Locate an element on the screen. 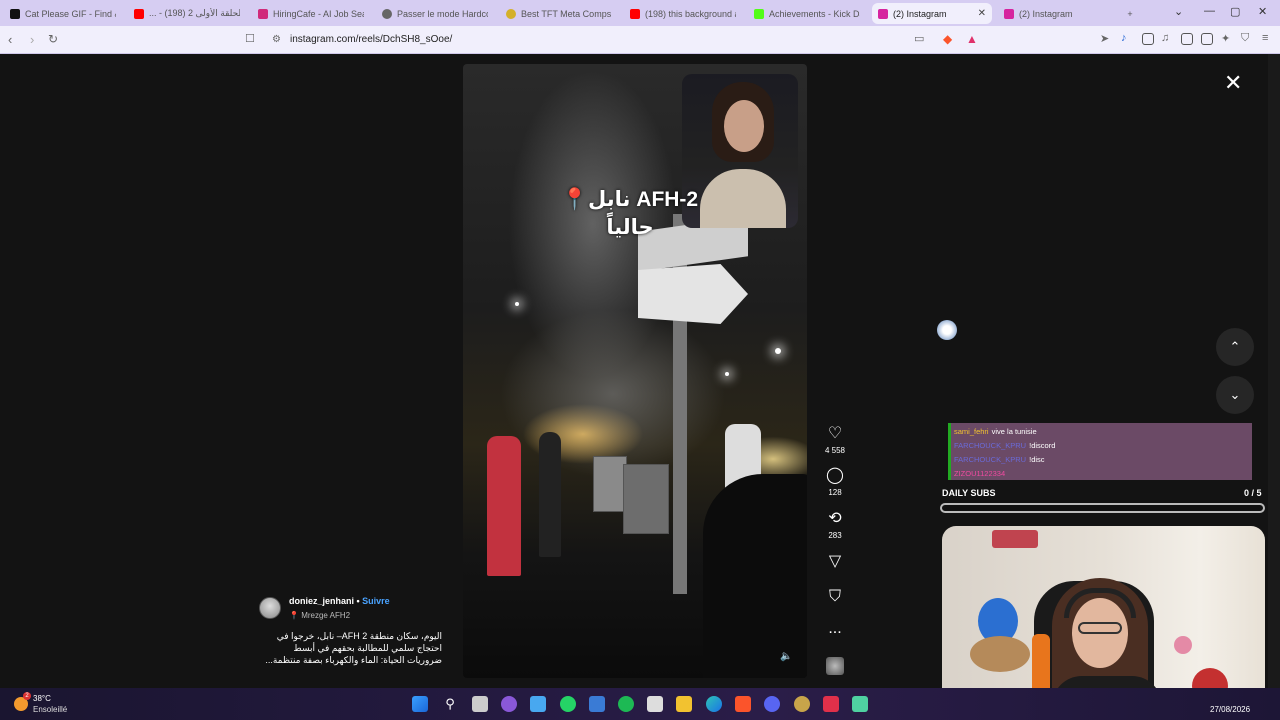  chevron-up-icon: ⌃ is located at coordinates (1235, 346).